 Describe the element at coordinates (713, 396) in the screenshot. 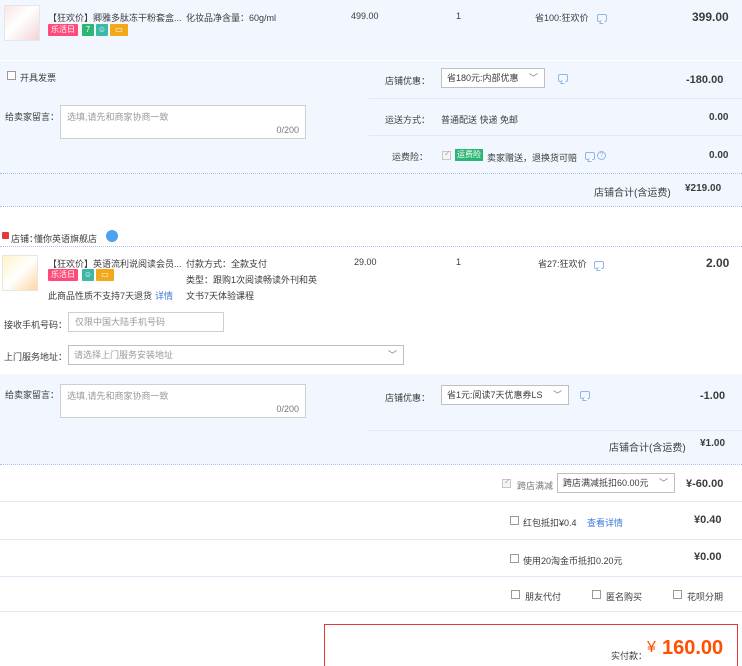

I see `order2-shop-discount-amount: -1.00` at that location.